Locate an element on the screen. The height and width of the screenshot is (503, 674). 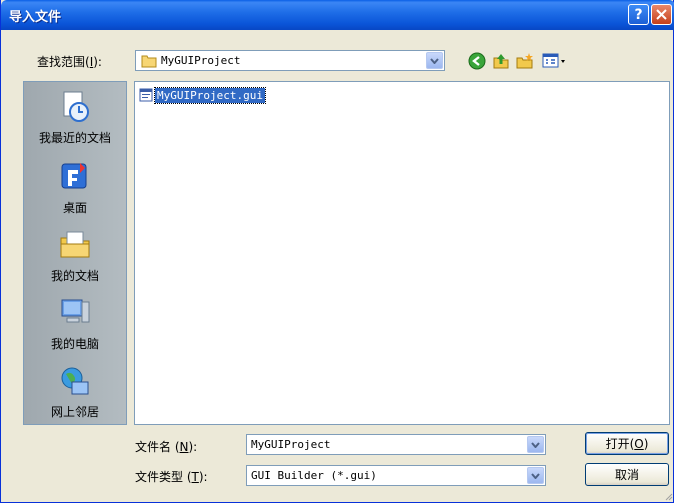
place-my-documents: 我的文档 is located at coordinates (75, 256).